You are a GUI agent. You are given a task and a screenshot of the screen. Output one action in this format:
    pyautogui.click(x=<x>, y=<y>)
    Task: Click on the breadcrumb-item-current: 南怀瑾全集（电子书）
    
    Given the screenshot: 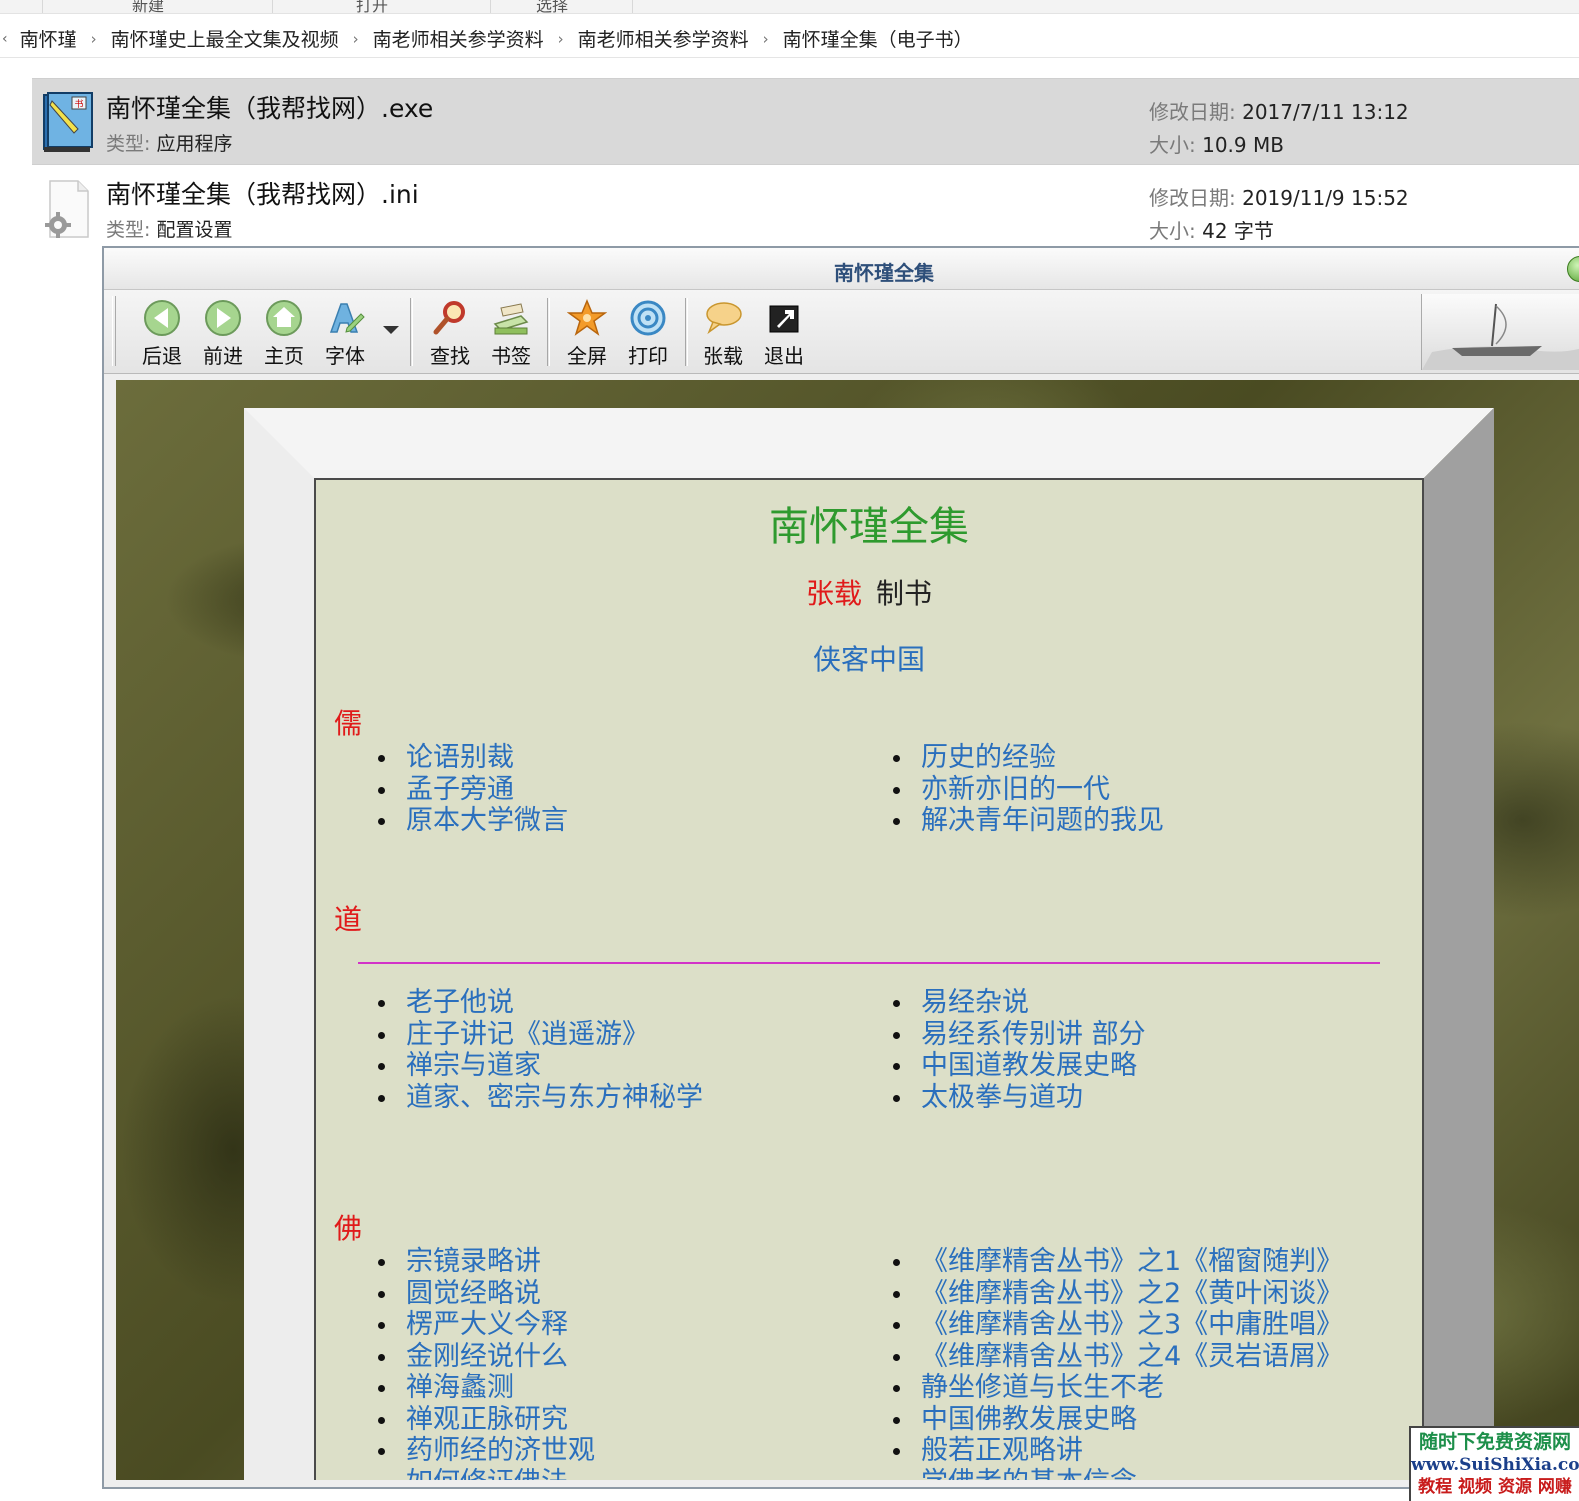 What is the action you would take?
    pyautogui.click(x=878, y=38)
    